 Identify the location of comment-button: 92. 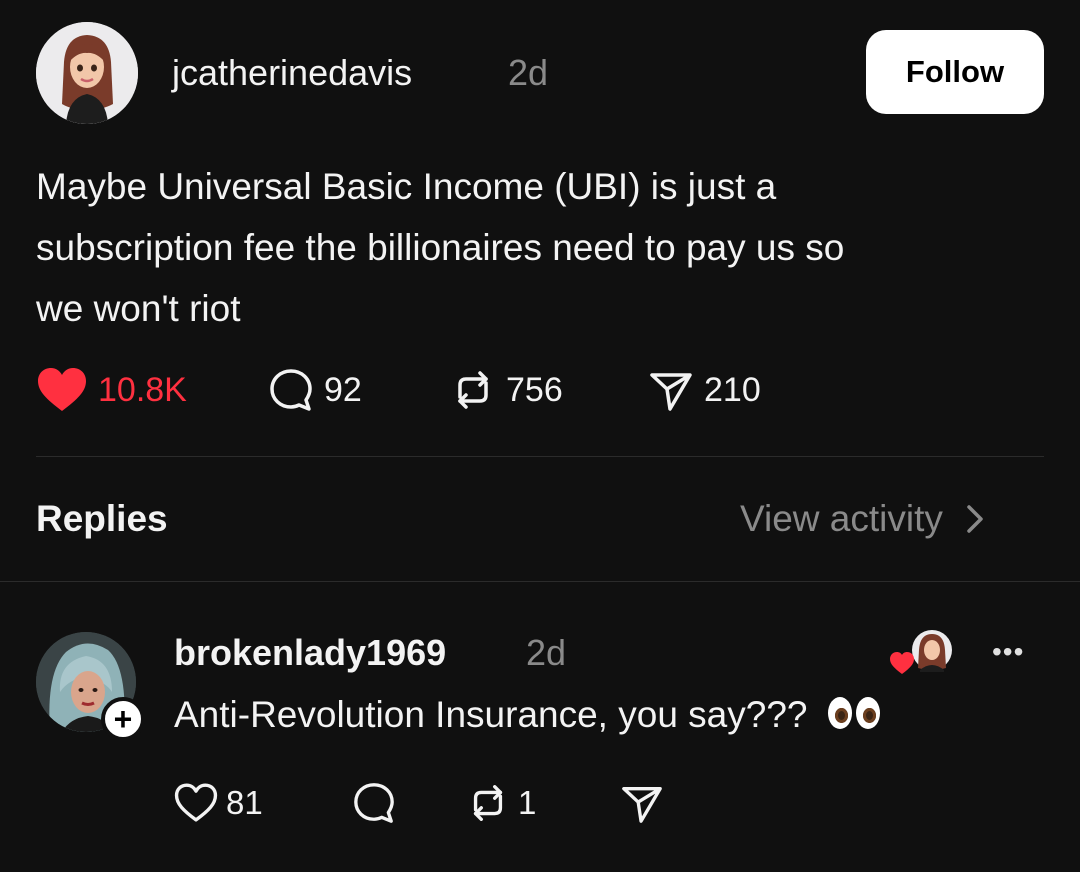
(315, 390).